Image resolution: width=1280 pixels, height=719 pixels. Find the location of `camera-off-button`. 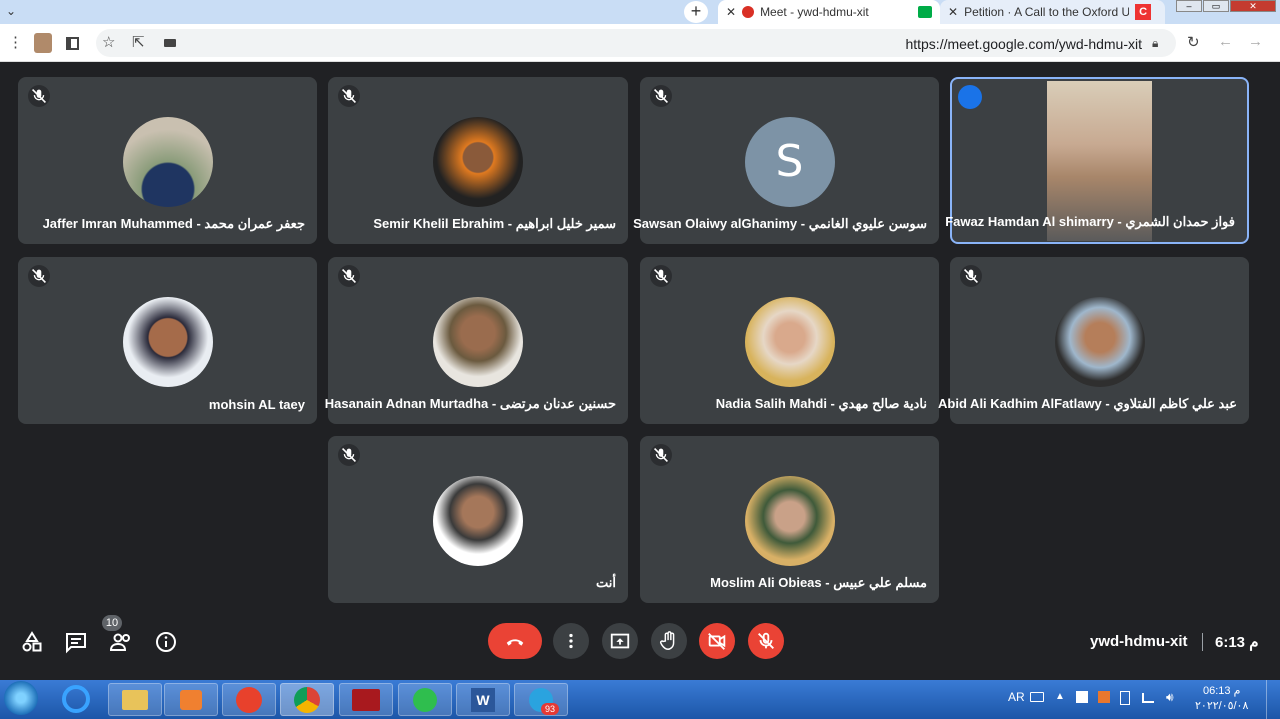

camera-off-button is located at coordinates (717, 641).